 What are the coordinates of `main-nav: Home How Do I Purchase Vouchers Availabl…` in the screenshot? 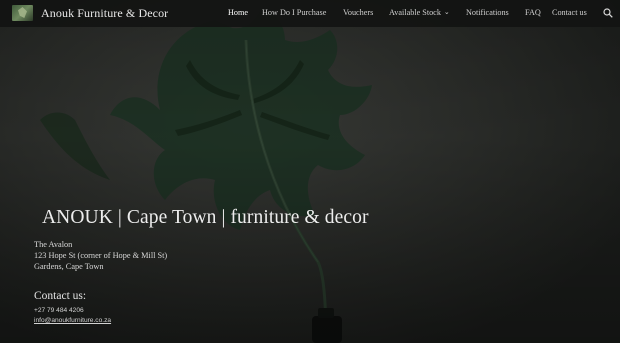 It's located at (310, 15).